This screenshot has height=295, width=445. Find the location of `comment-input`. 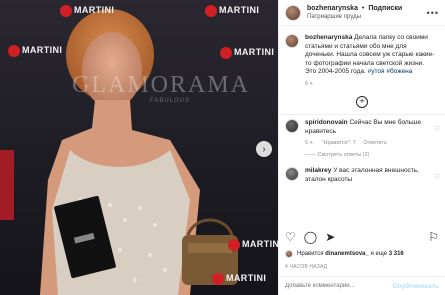

comment-input is located at coordinates (339, 286).